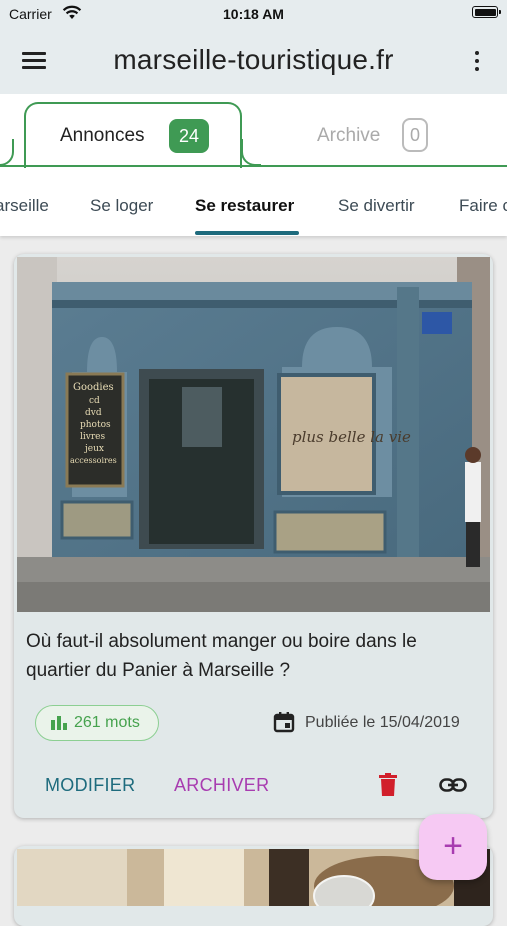 The width and height of the screenshot is (507, 926). I want to click on category-se-divertir: Se divertir, so click(376, 206).